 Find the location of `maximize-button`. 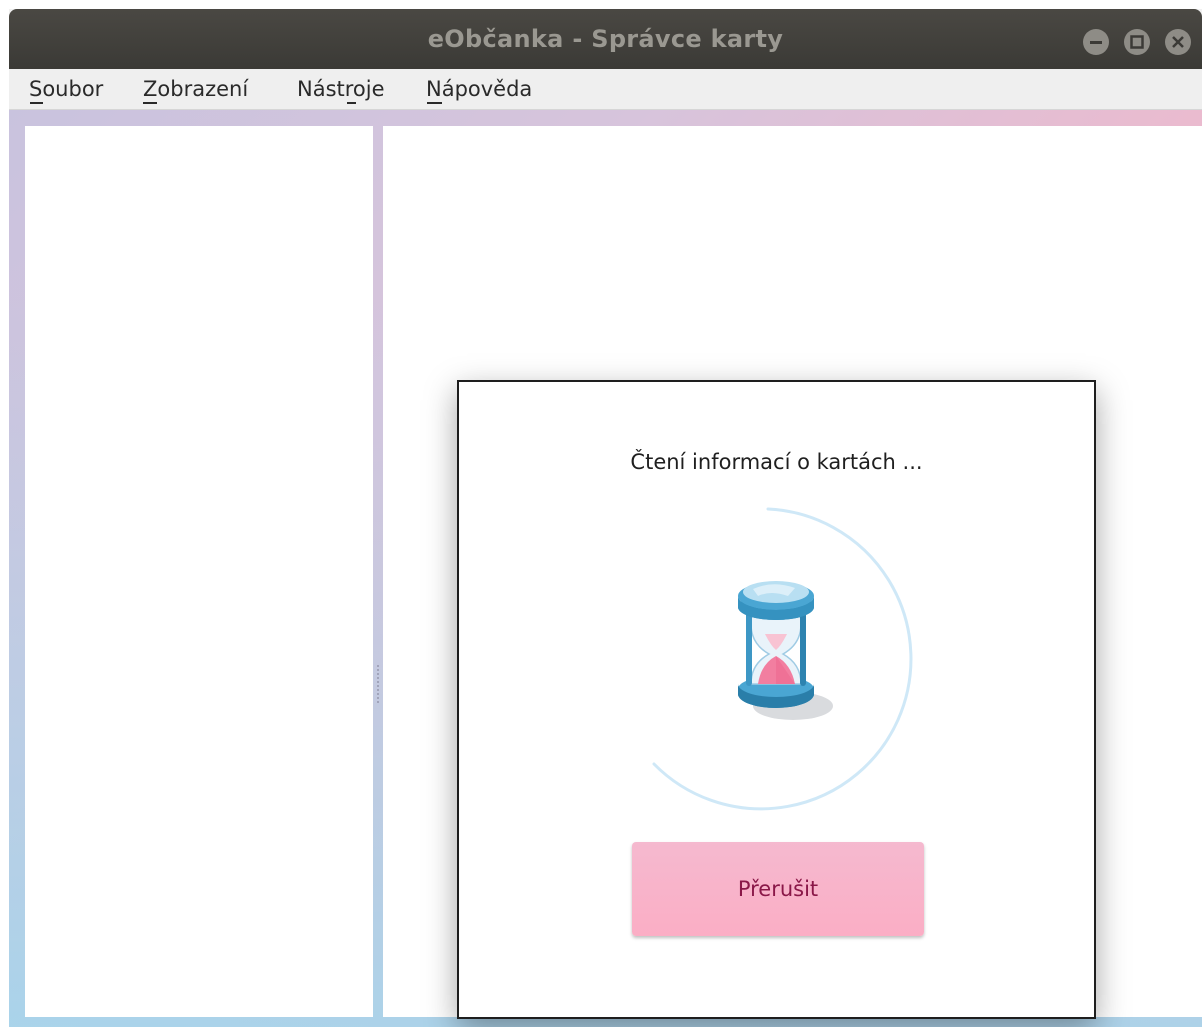

maximize-button is located at coordinates (1137, 42).